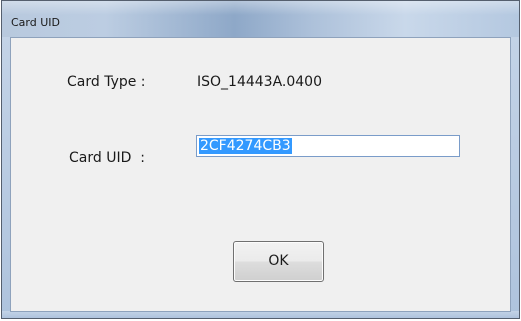  What do you see at coordinates (278, 261) in the screenshot?
I see `ok-button: OK` at bounding box center [278, 261].